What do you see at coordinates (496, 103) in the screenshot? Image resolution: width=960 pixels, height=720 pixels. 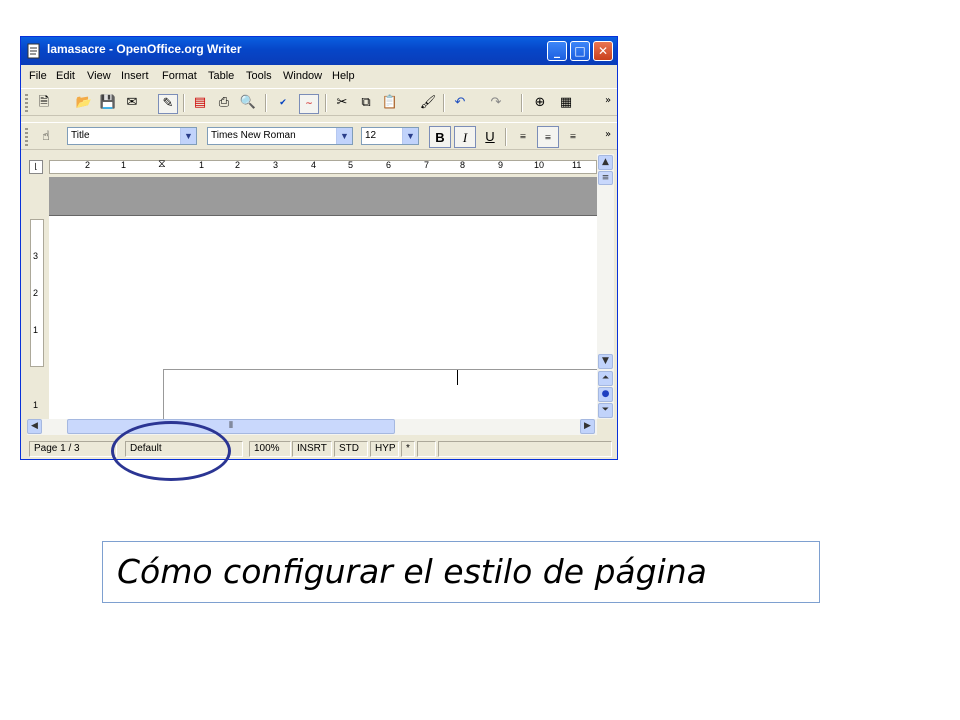 I see `redo-icon: ↷` at bounding box center [496, 103].